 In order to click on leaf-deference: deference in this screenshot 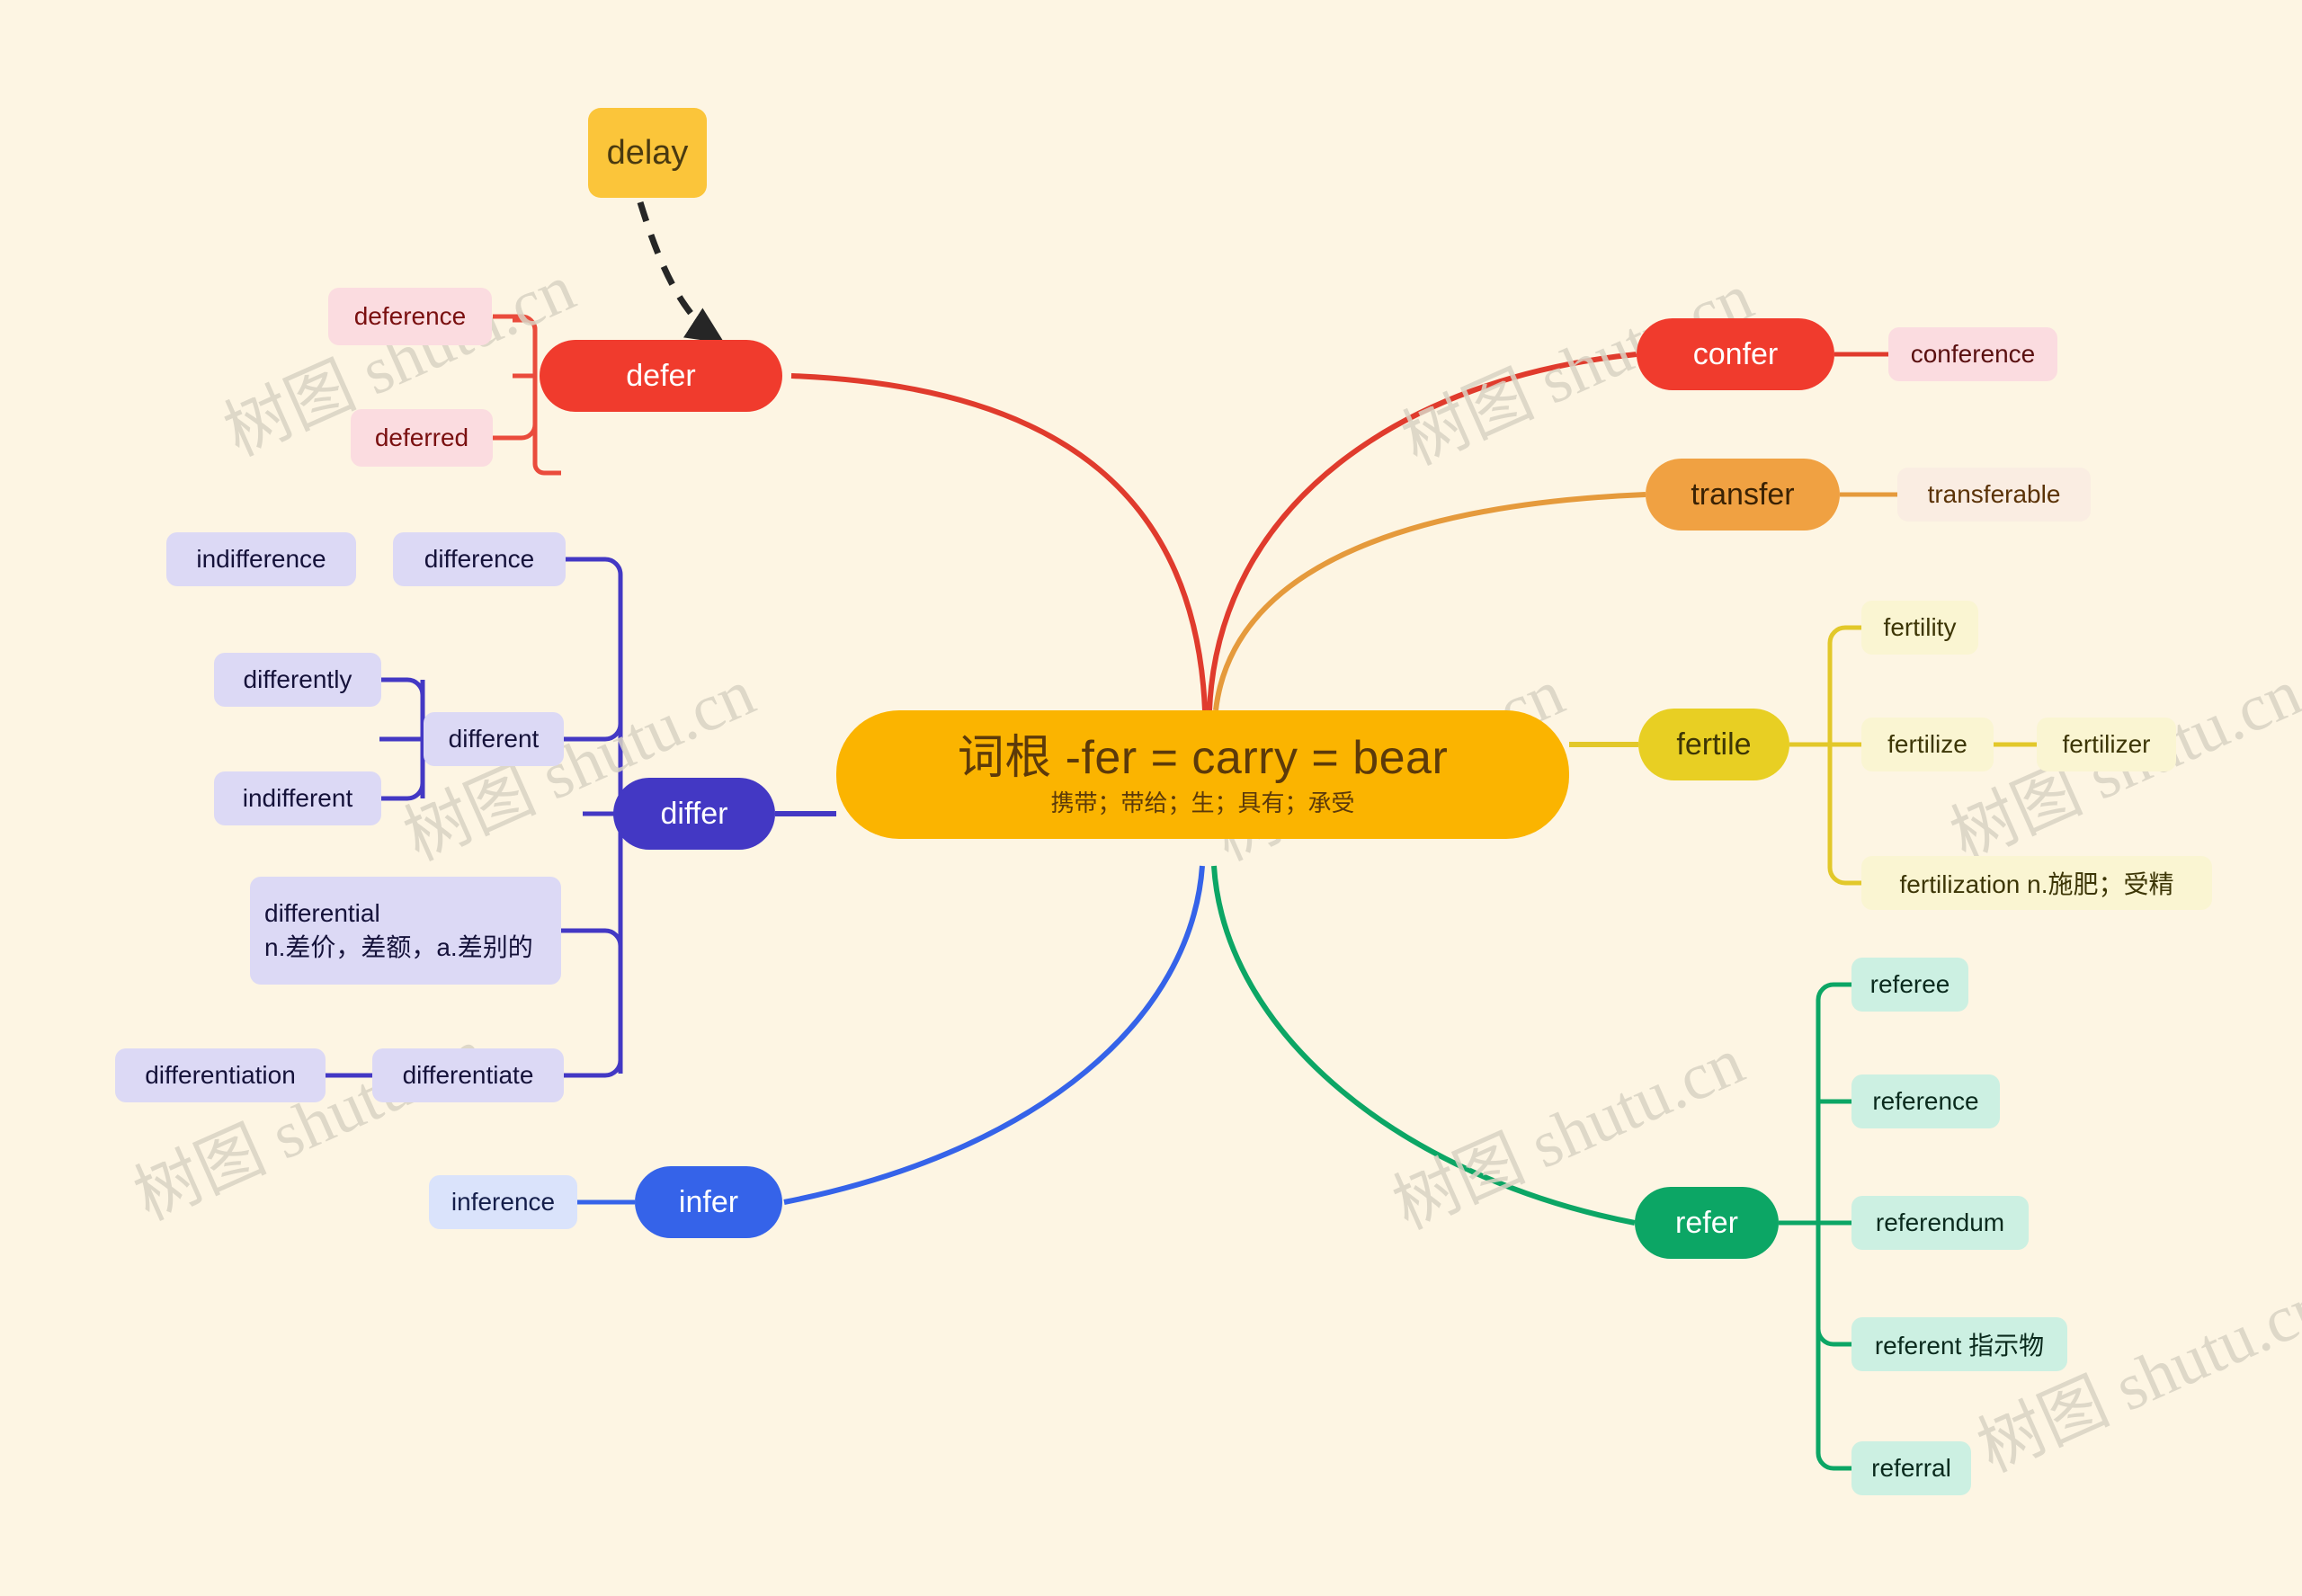, I will do `click(410, 316)`.